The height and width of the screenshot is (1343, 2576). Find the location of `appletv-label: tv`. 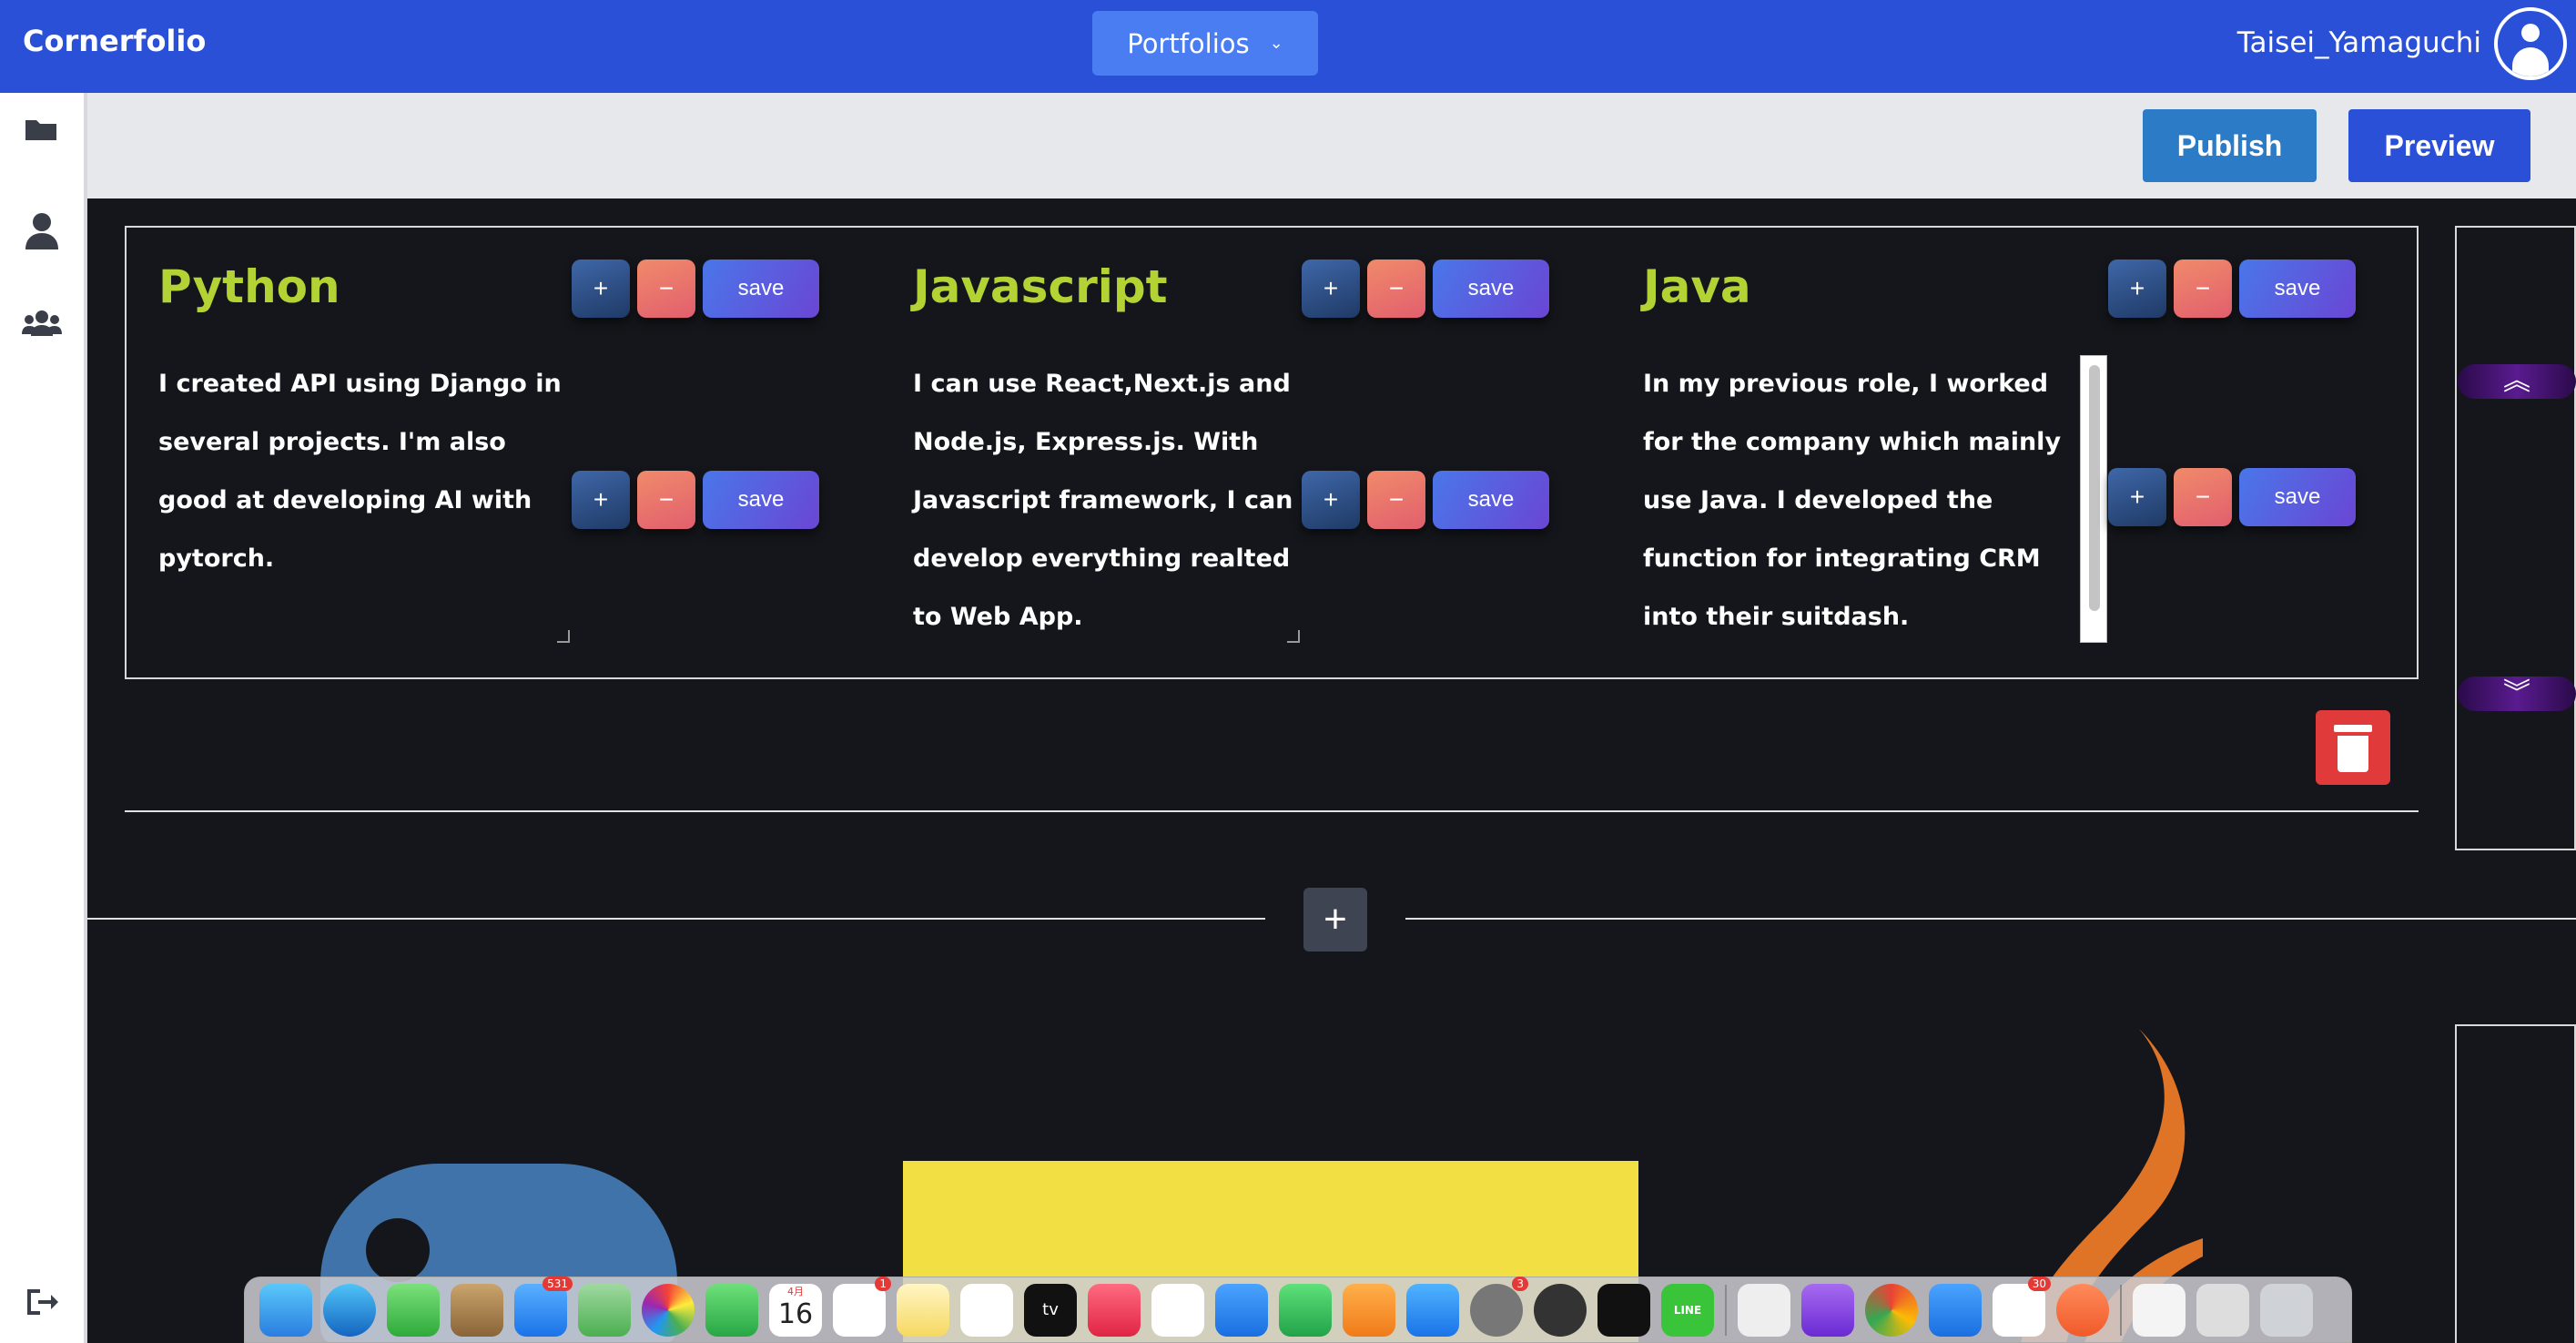

appletv-label: tv is located at coordinates (1050, 1309).